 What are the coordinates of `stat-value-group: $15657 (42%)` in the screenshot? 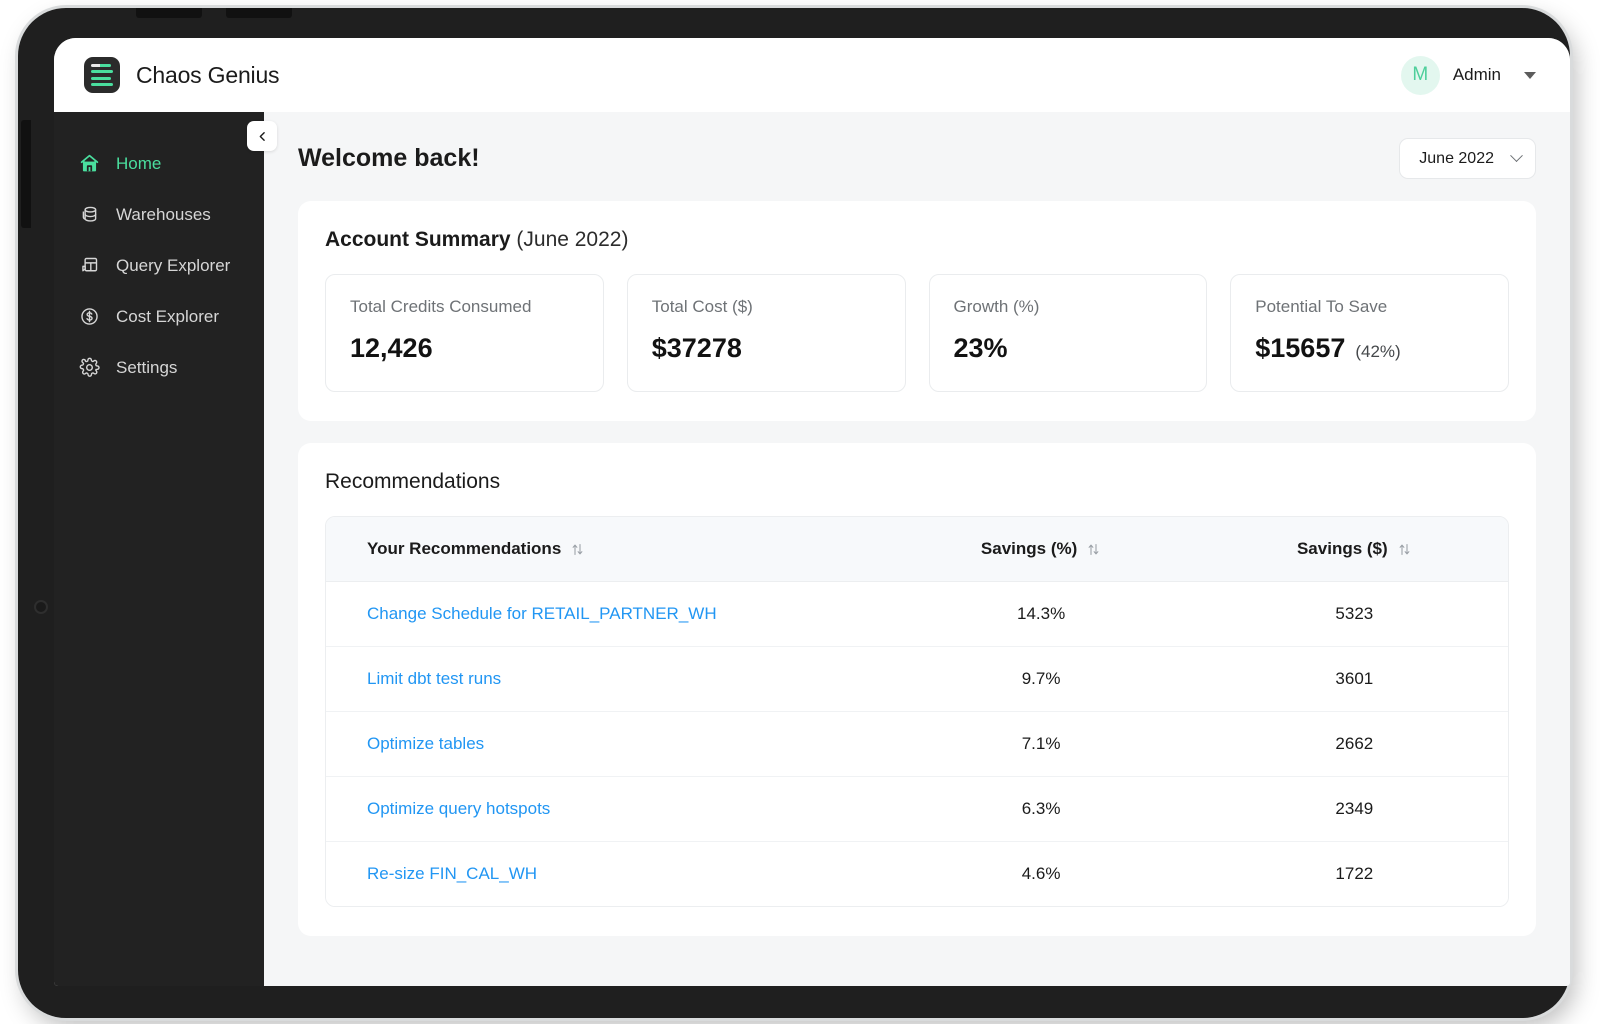 It's located at (1369, 348).